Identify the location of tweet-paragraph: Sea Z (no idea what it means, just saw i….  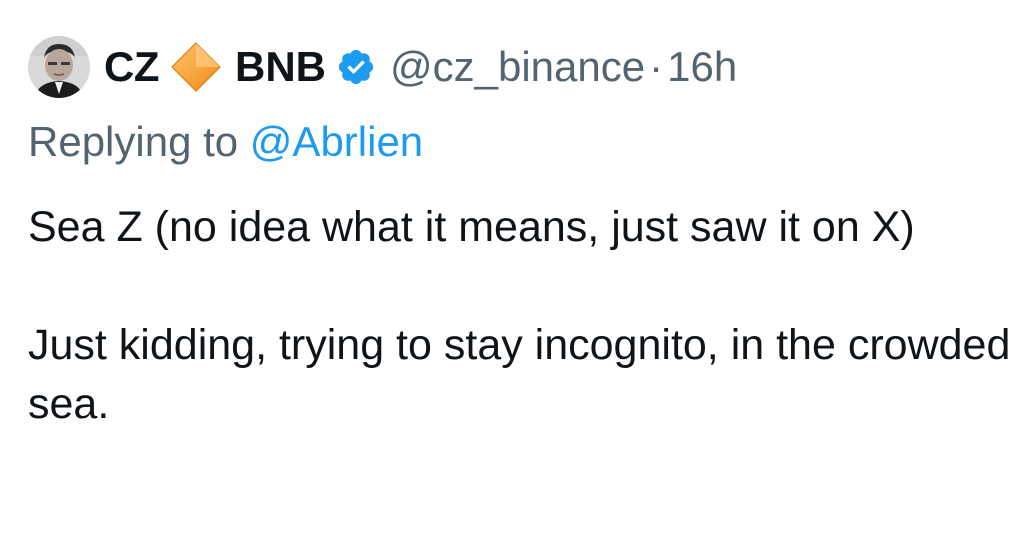
(471, 227).